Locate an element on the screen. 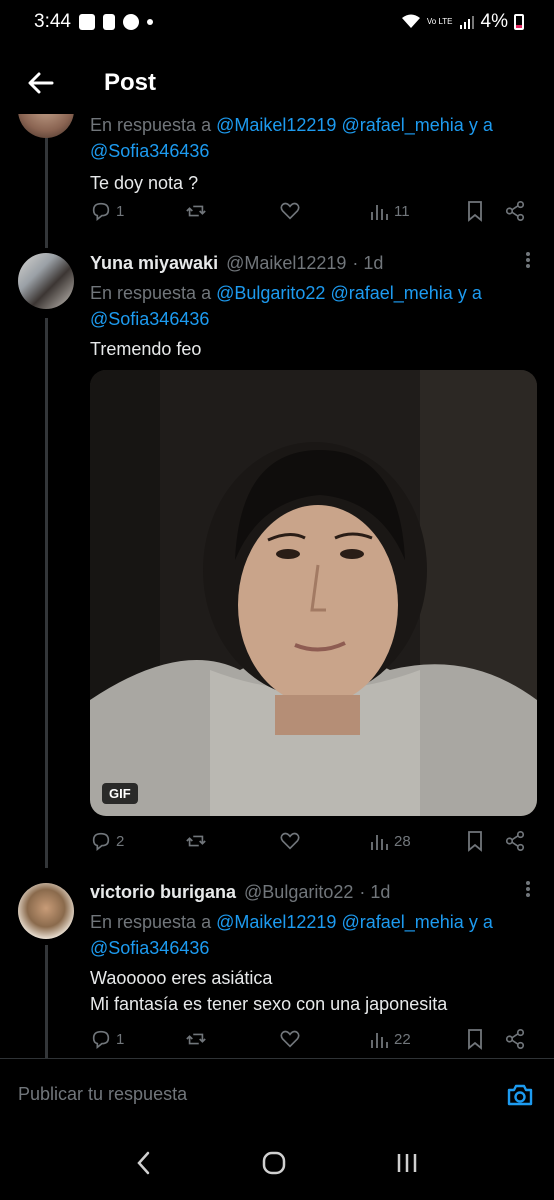 The width and height of the screenshot is (554, 1200). views-button: 11 is located at coordinates (390, 211).